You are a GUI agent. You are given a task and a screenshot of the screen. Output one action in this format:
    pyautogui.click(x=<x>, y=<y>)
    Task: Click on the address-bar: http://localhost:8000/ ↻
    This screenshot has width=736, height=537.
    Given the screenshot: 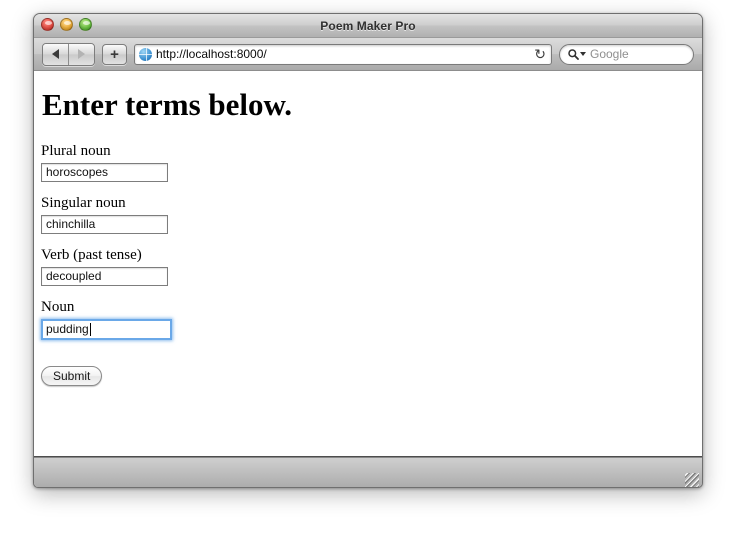 What is the action you would take?
    pyautogui.click(x=343, y=54)
    